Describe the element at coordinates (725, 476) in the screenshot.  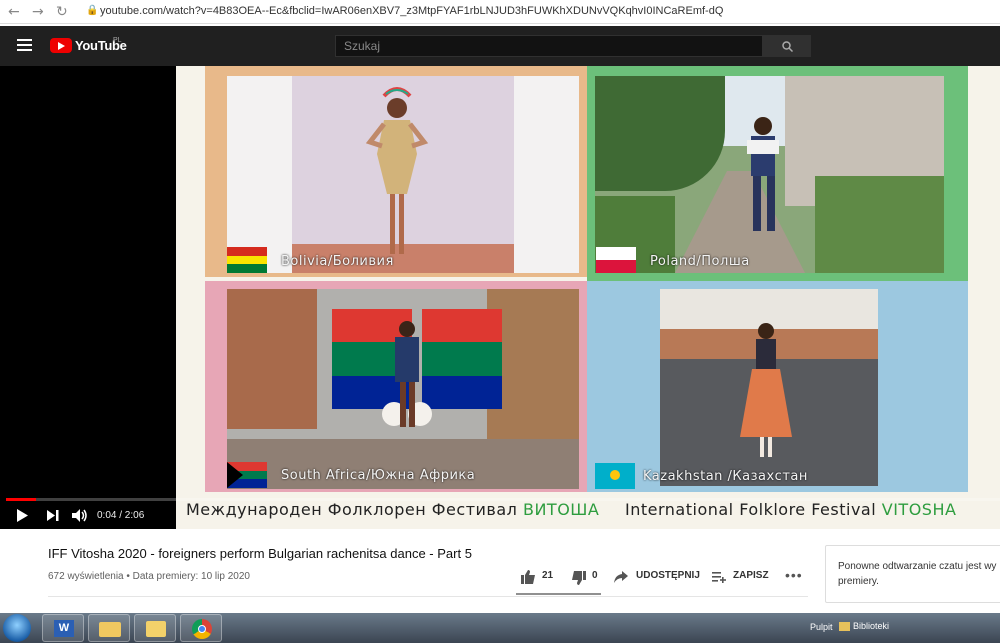
I see `panel-caption: Kazakhstan /Казахстан` at that location.